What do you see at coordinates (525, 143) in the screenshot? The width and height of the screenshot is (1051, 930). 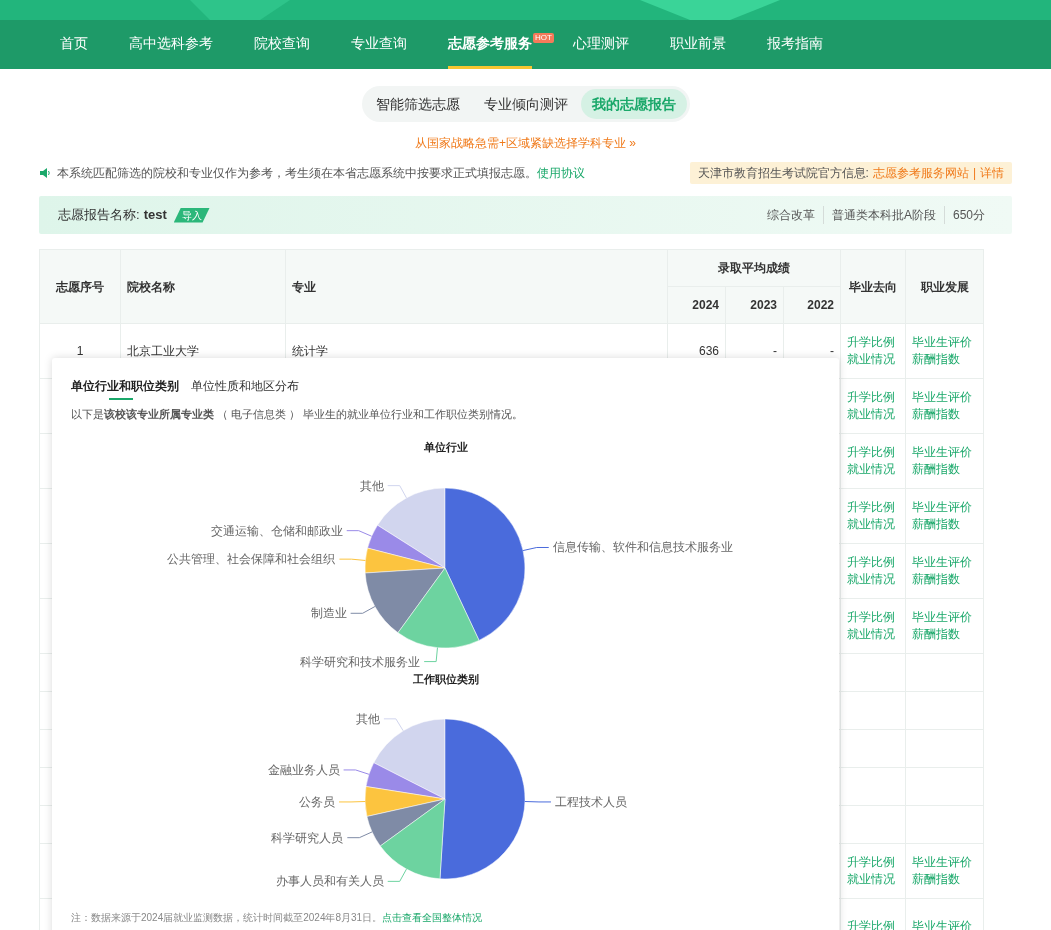 I see `promo-link: 从国家战略急需+区域紧缺选择学科专业 »` at bounding box center [525, 143].